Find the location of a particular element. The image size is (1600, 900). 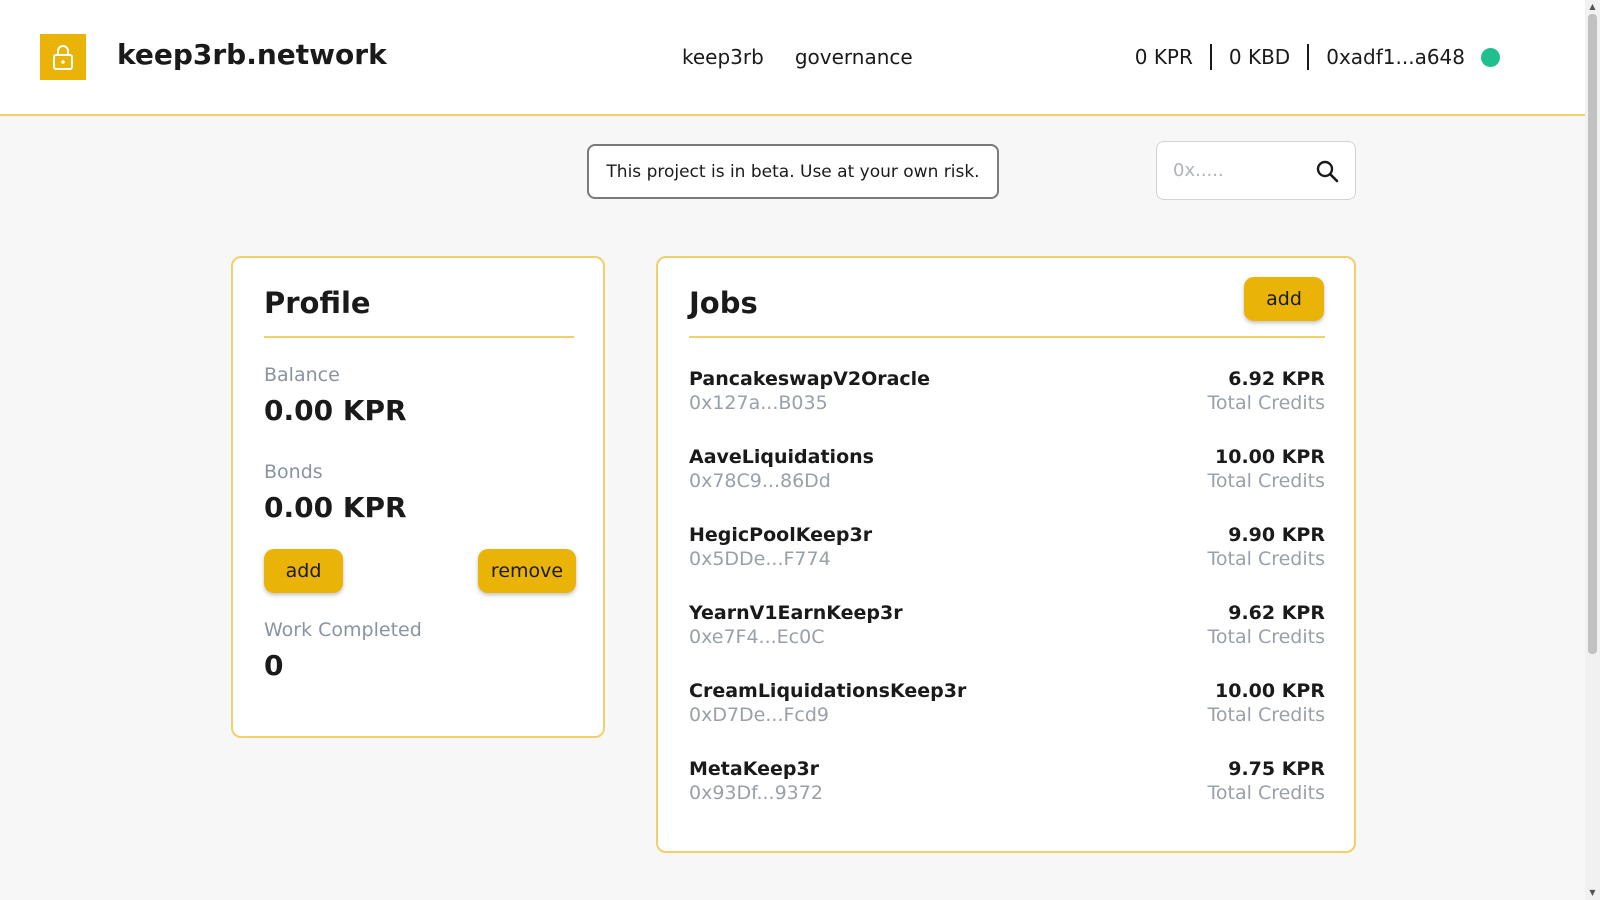

job-credits: 9.62 KPR is located at coordinates (1276, 613).